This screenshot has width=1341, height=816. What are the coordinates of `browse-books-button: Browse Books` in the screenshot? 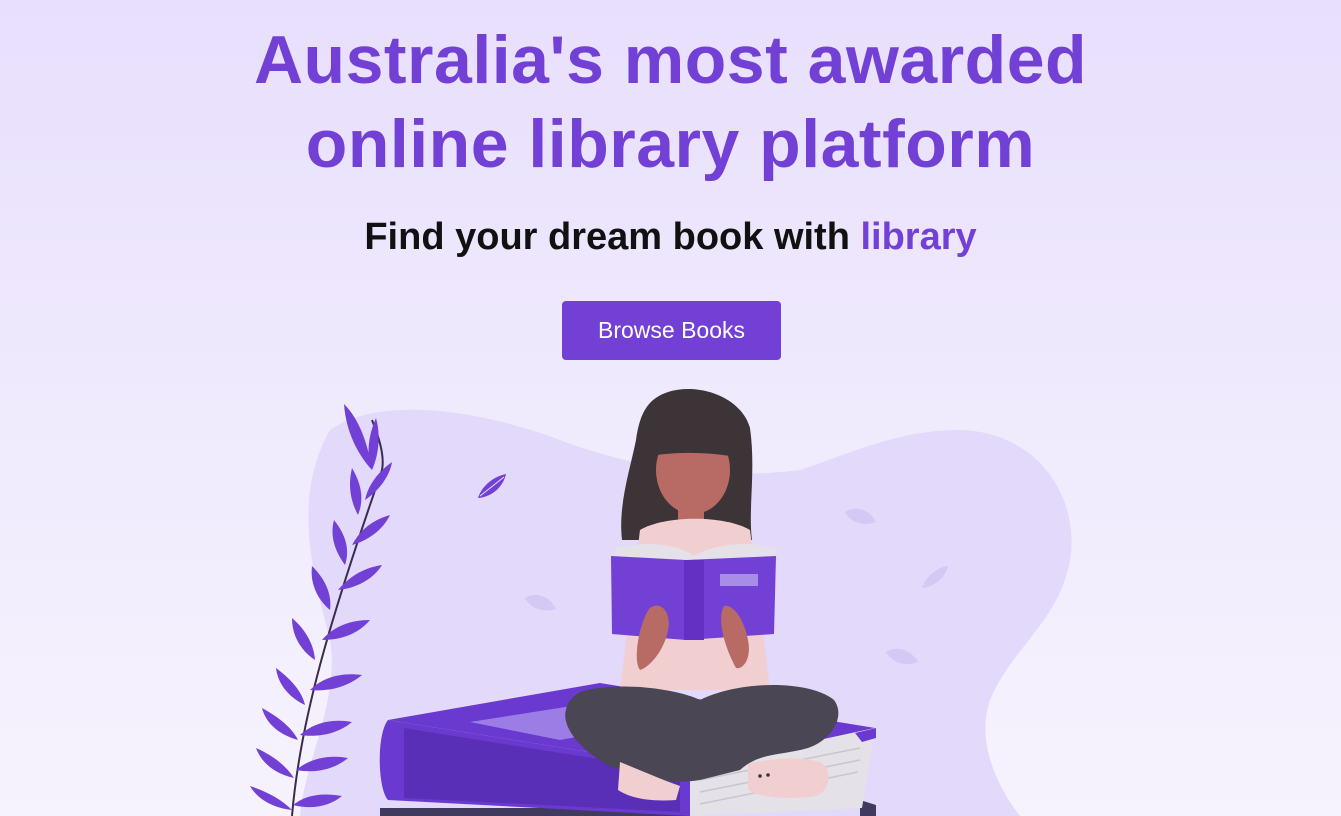 It's located at (671, 330).